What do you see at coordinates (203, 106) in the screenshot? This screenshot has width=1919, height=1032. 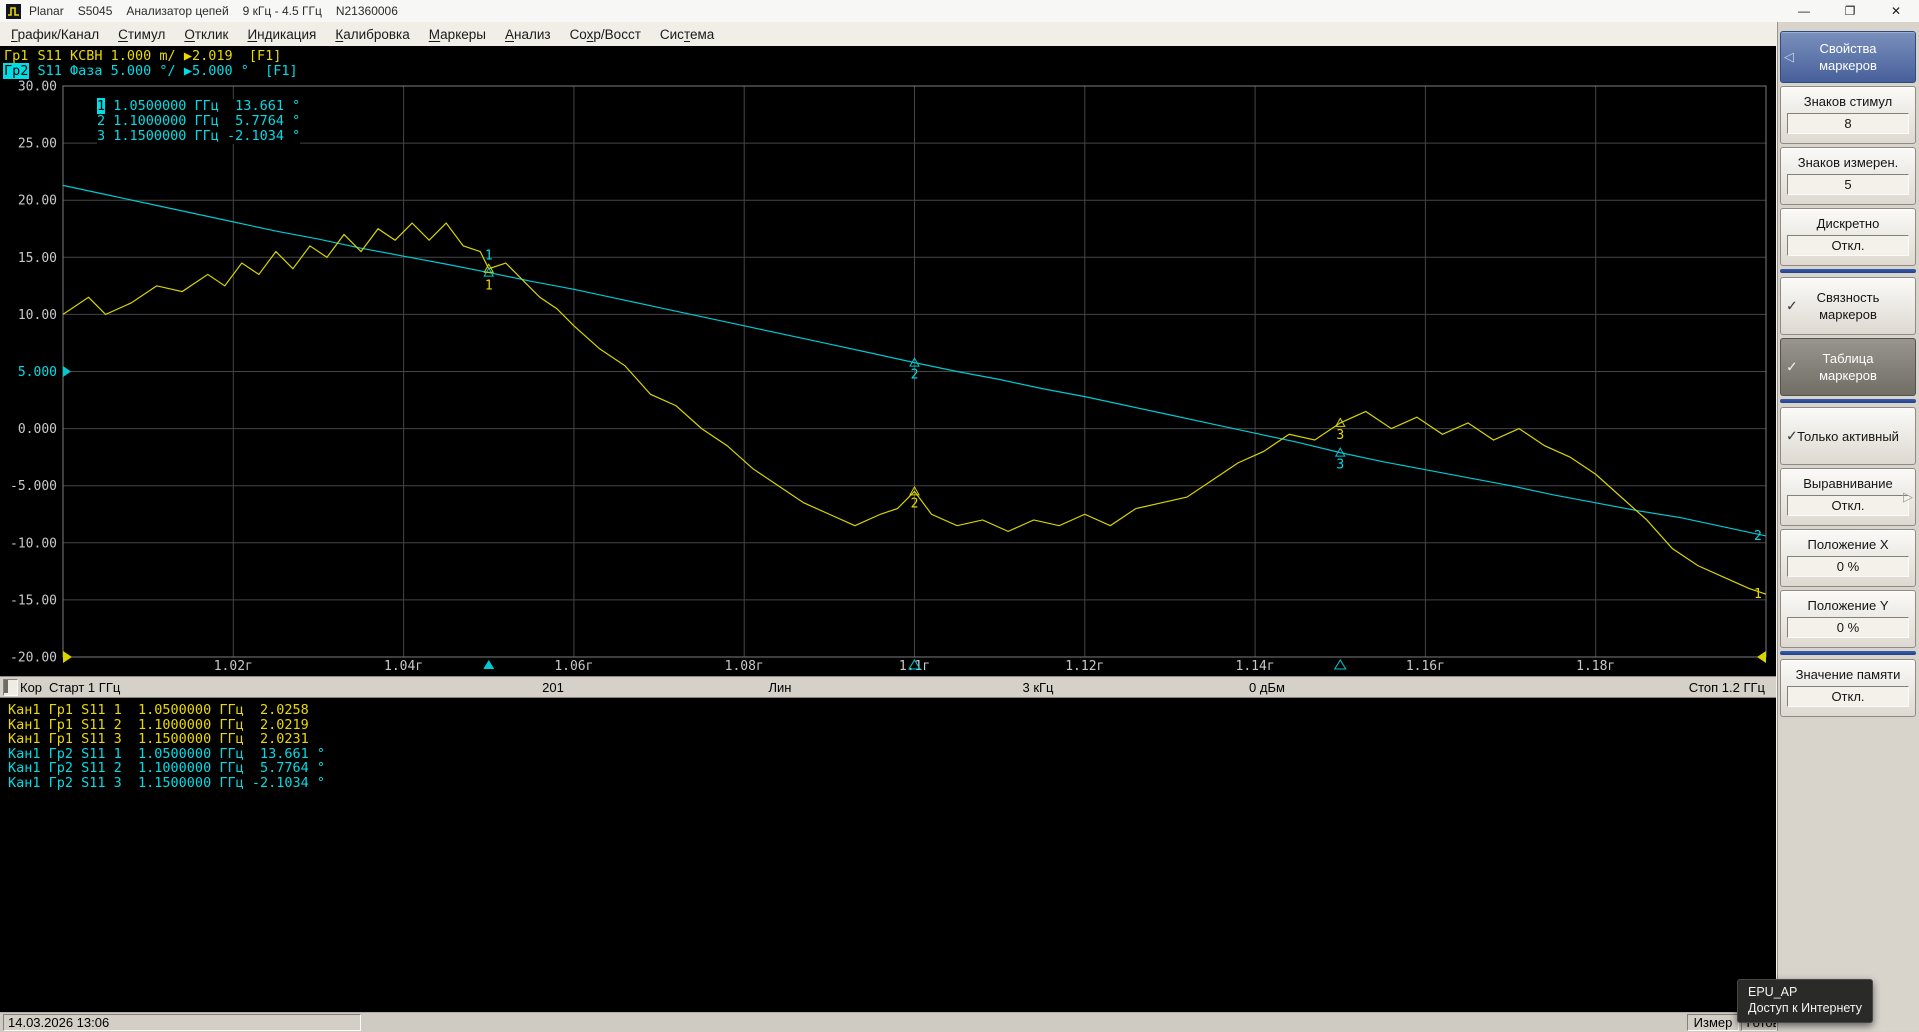 I see `marker-readout: 1.0500000 ГГц 13.661 °` at bounding box center [203, 106].